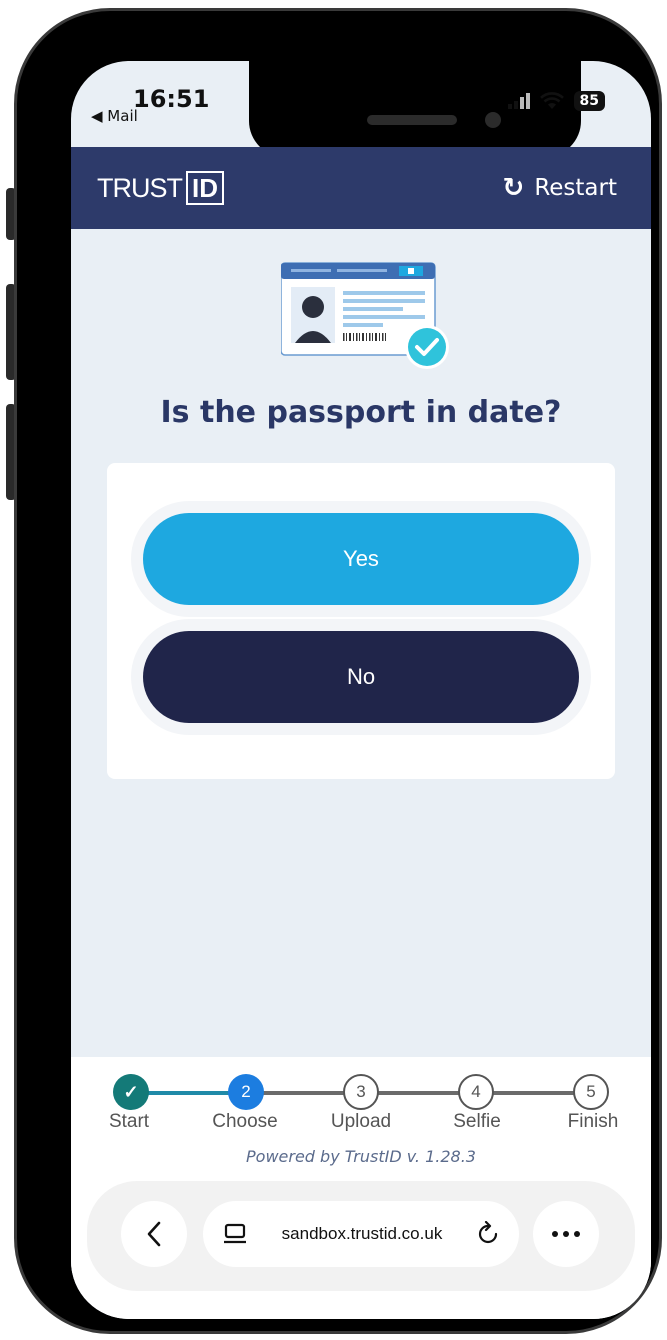 This screenshot has width=667, height=1340. I want to click on restart-label: Restart, so click(575, 188).